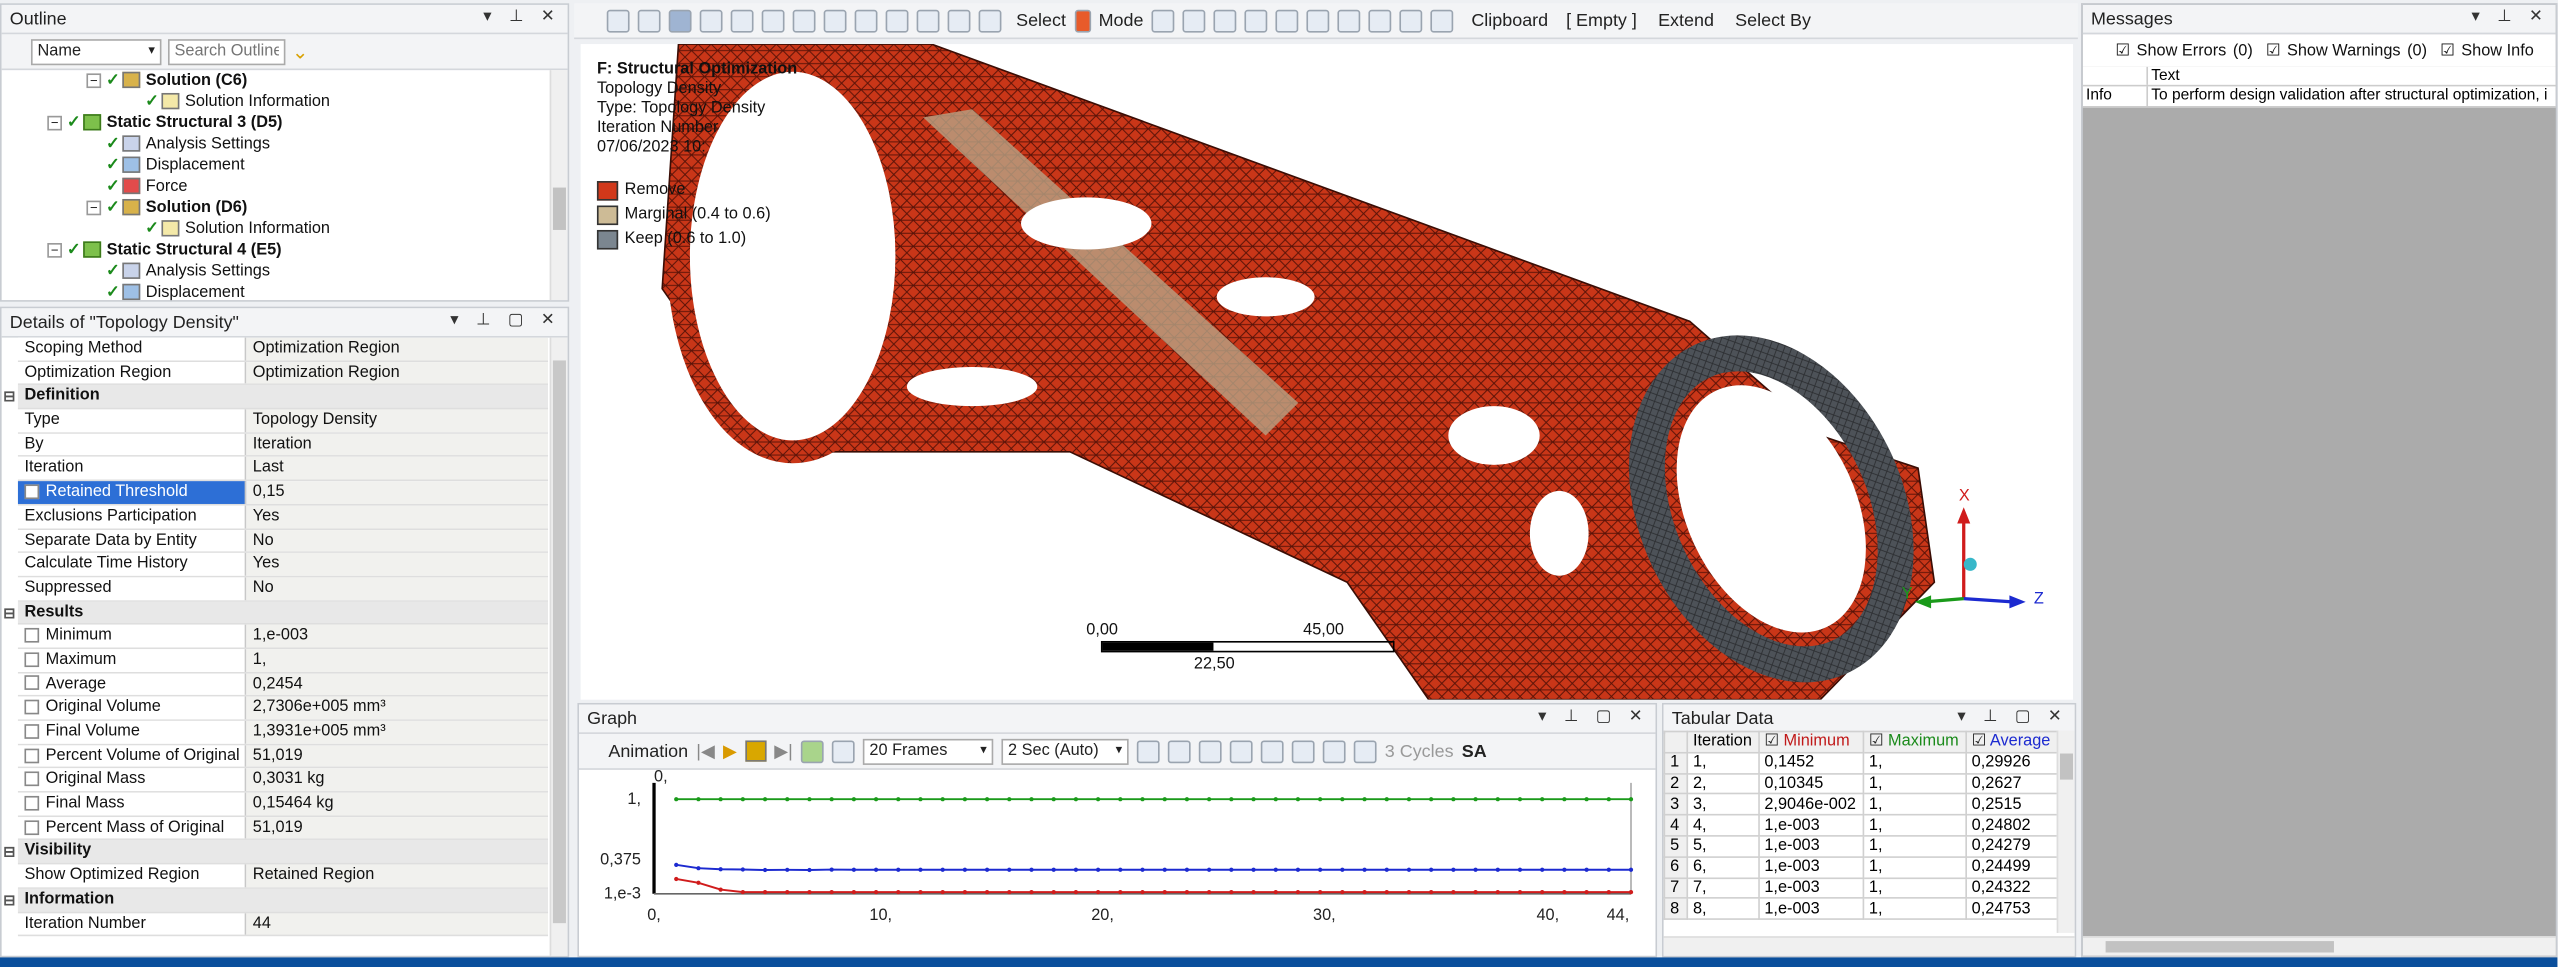 The height and width of the screenshot is (967, 2558). I want to click on clipboard-dropdown: Clipboard, so click(1509, 21).